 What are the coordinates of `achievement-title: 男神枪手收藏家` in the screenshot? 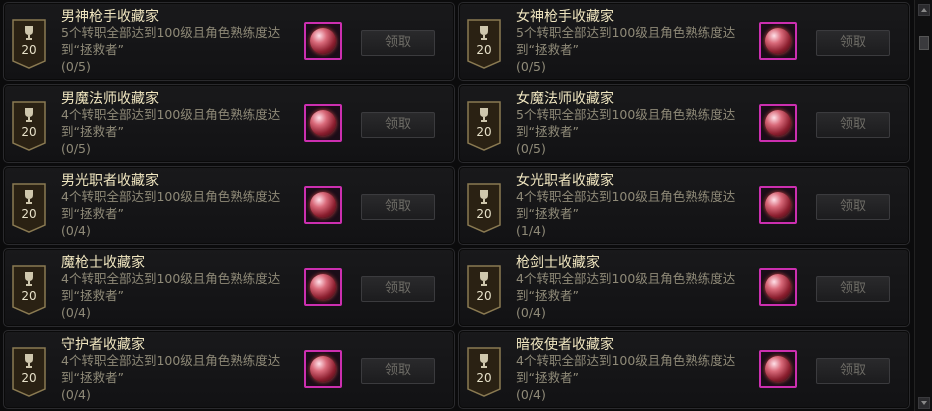 It's located at (110, 17).